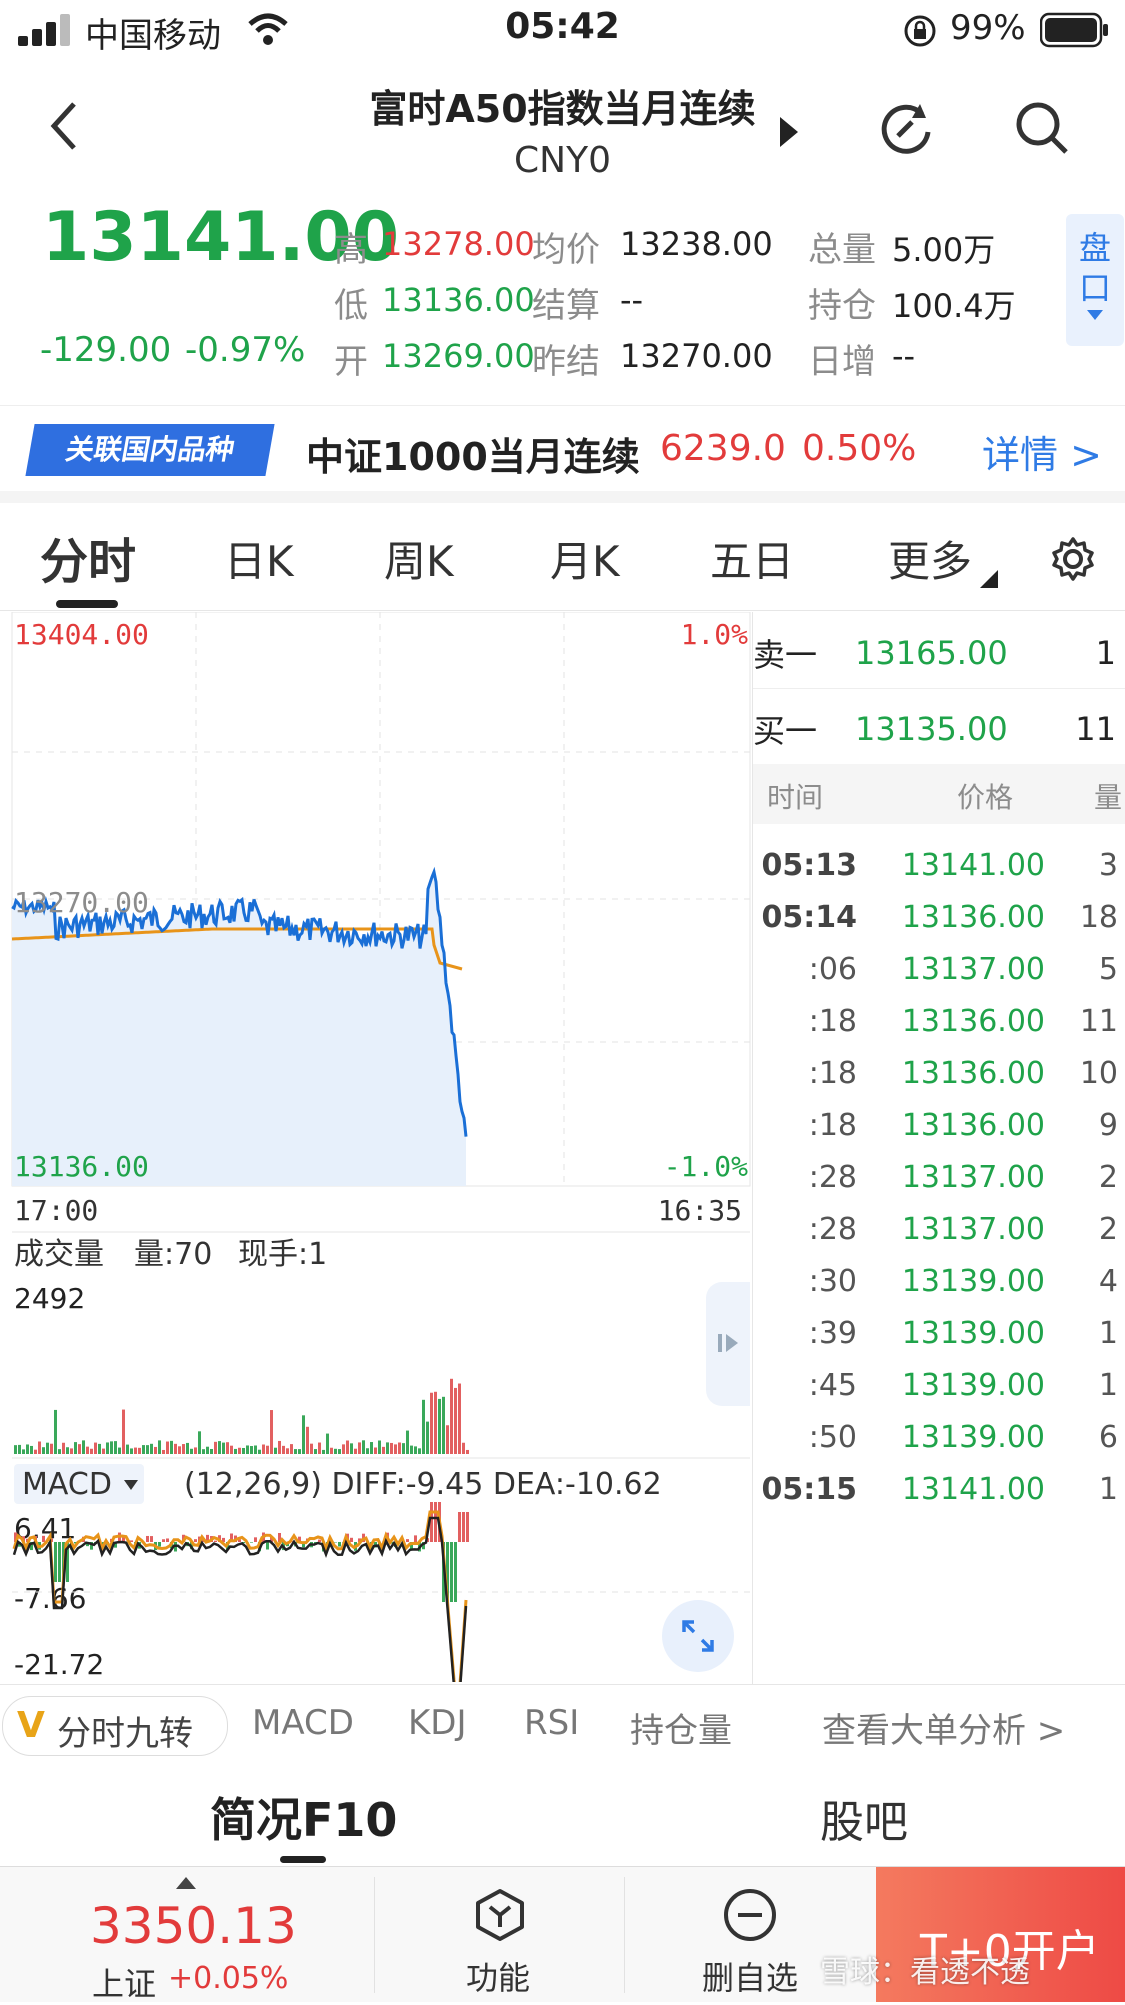 Image resolution: width=1125 pixels, height=2005 pixels. Describe the element at coordinates (965, 1333) in the screenshot. I see `tick-price: 13139.00` at that location.